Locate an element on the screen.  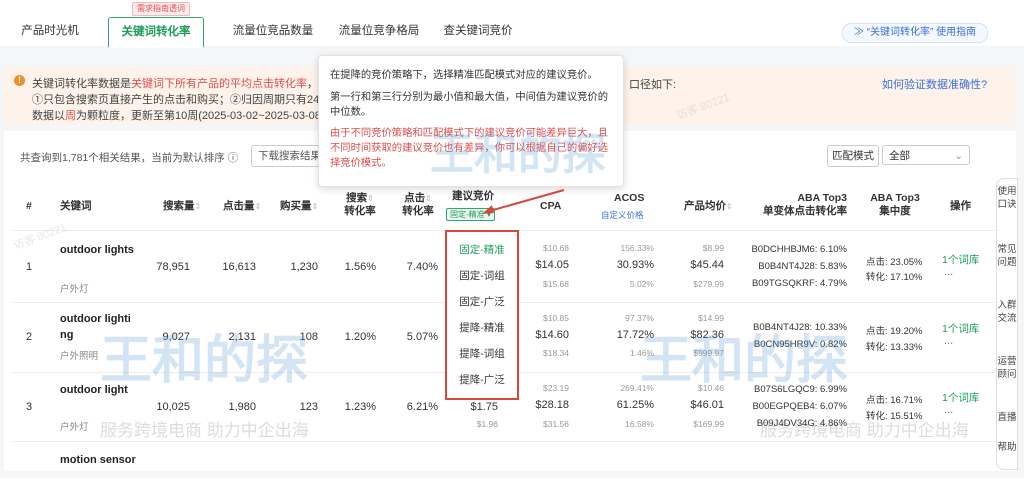
result-count: 共查询到1,781个相关结果，当前为默认排序 ⓘ is located at coordinates (129, 158).